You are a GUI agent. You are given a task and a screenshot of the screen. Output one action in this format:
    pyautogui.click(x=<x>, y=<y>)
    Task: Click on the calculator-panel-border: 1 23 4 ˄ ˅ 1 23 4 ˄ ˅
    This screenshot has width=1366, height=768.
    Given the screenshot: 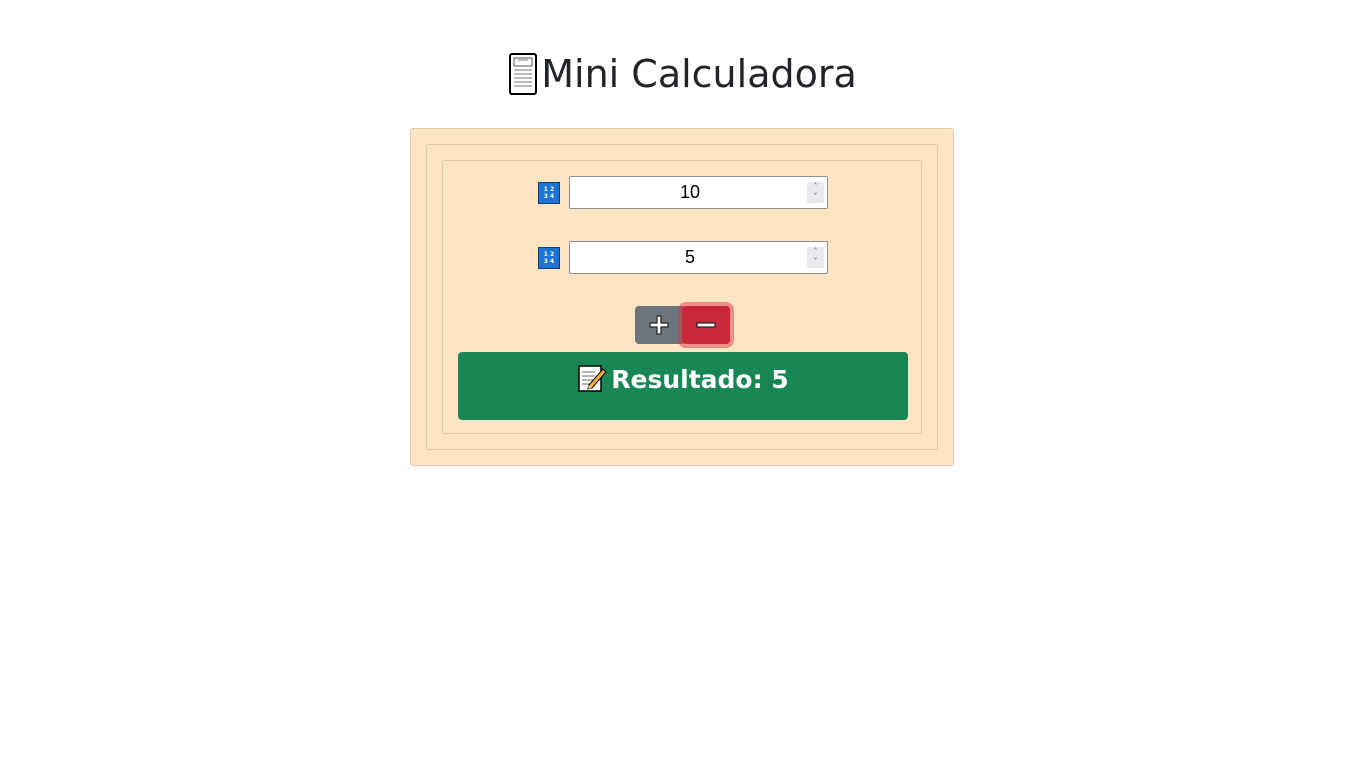 What is the action you would take?
    pyautogui.click(x=682, y=297)
    